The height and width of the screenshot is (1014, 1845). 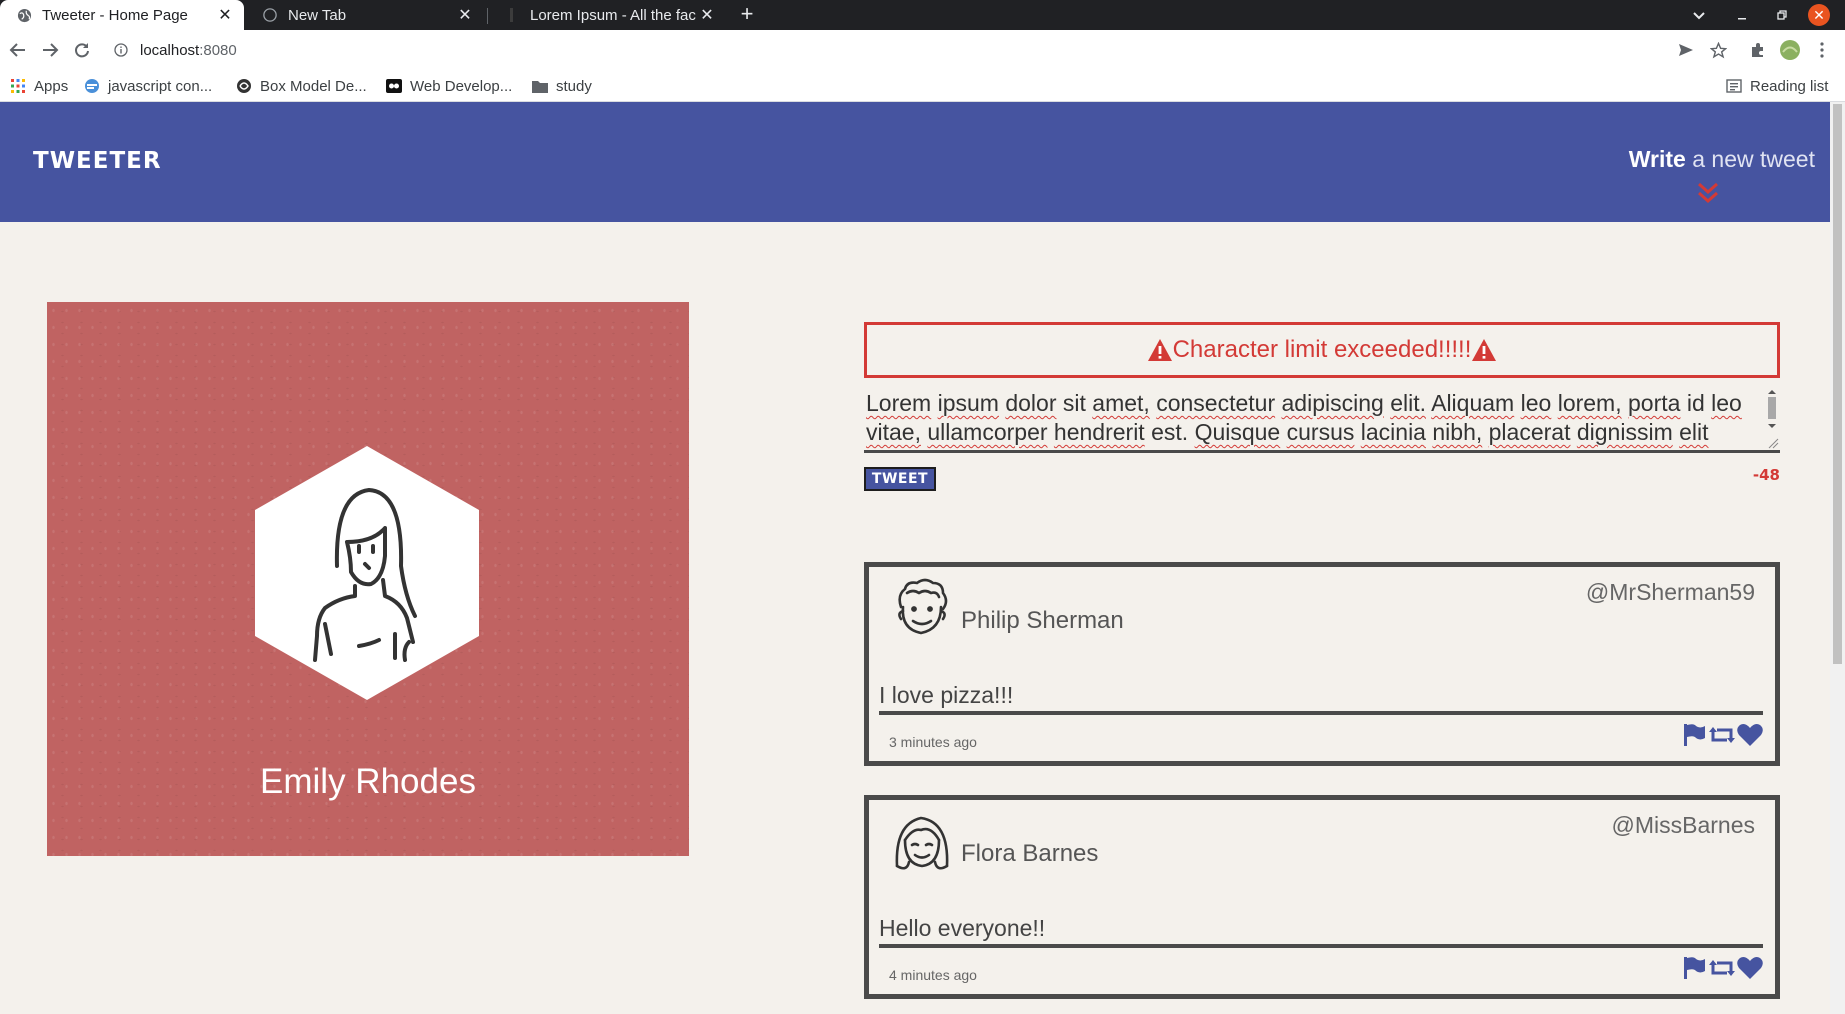 I want to click on site-info-icon, so click(x=123, y=50).